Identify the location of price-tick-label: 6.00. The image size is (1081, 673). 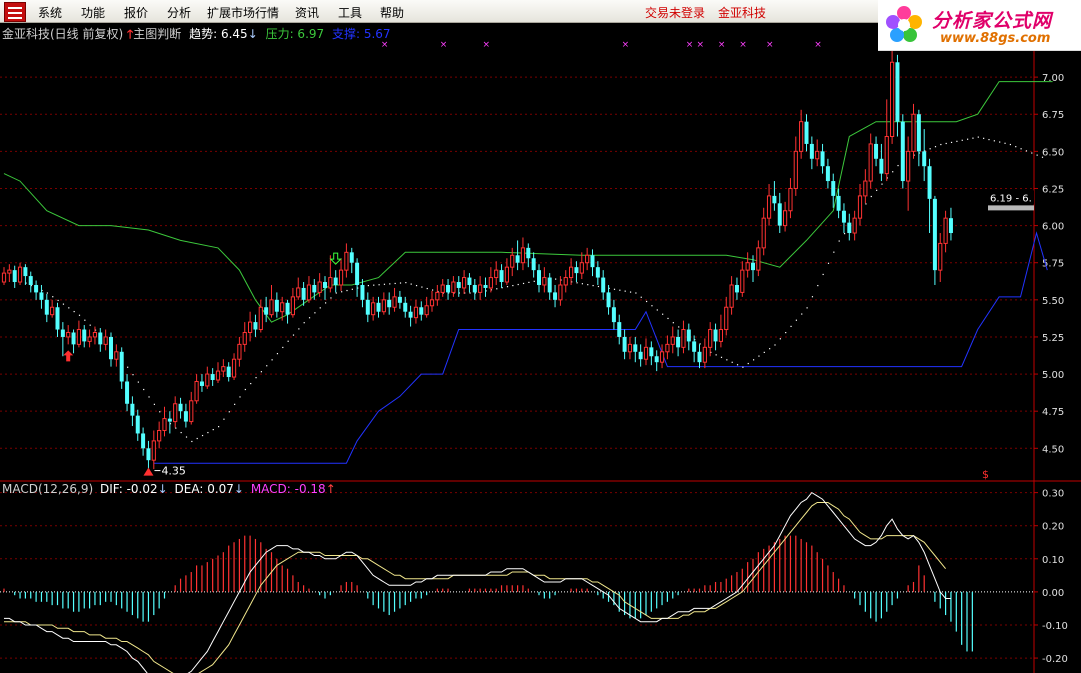
(1053, 227).